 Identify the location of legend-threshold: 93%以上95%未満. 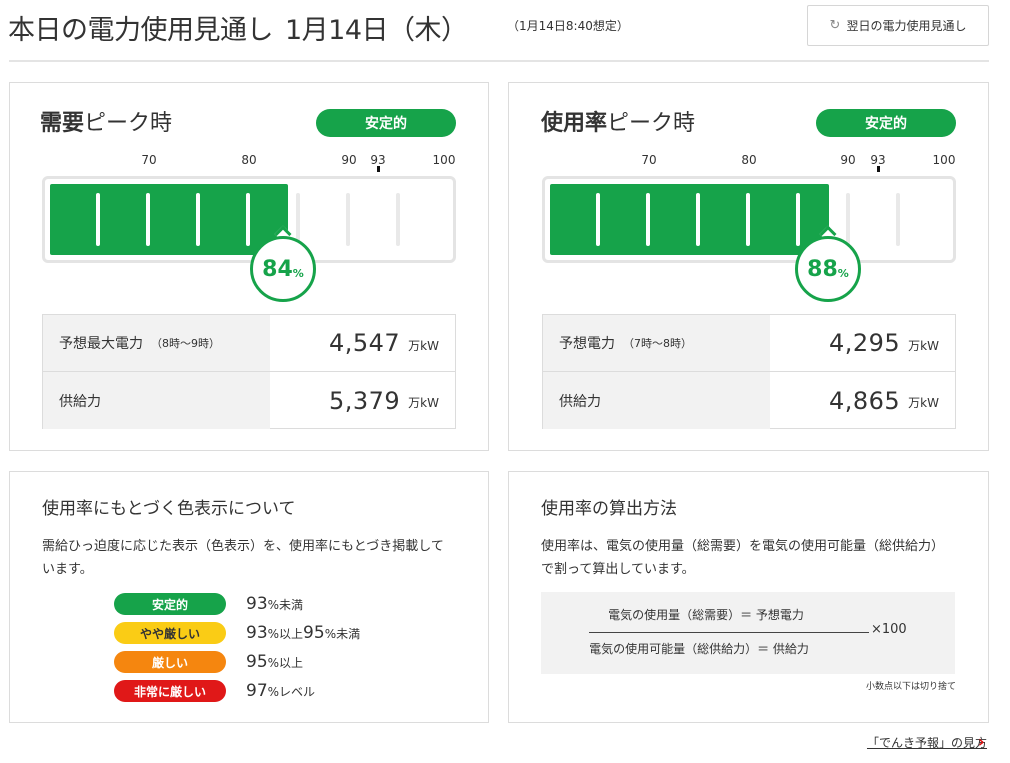
(303, 633).